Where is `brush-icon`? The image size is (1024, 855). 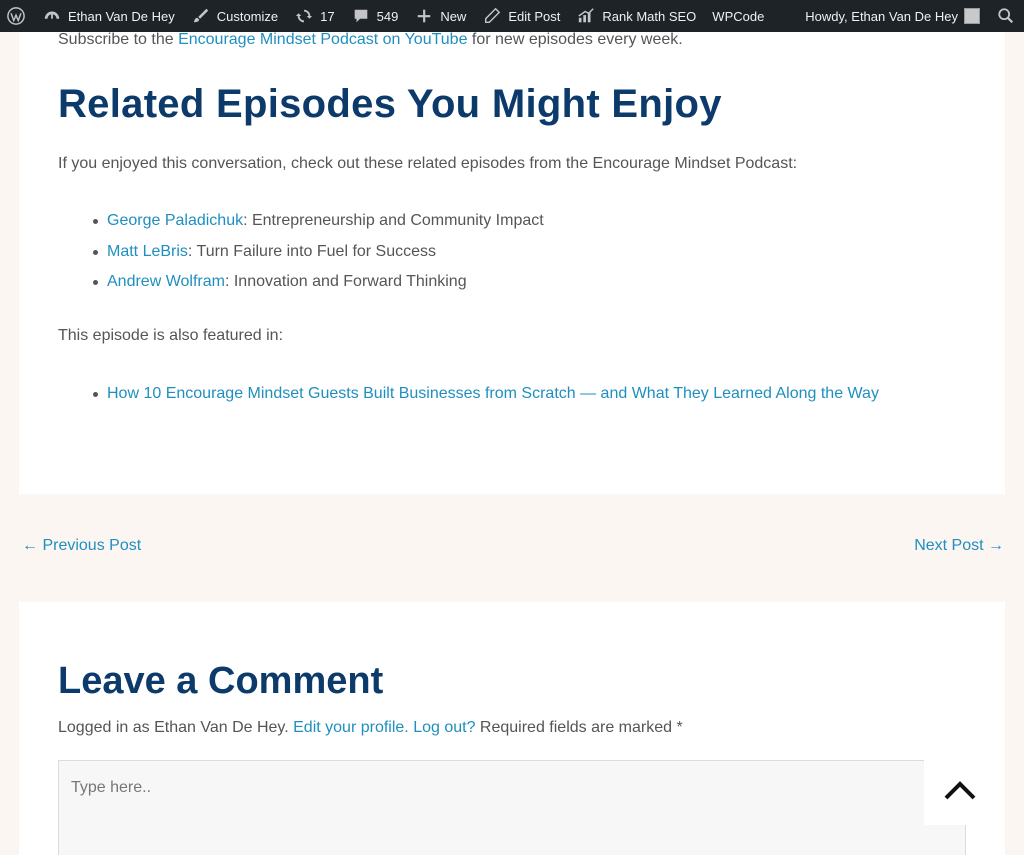
brush-icon is located at coordinates (201, 16).